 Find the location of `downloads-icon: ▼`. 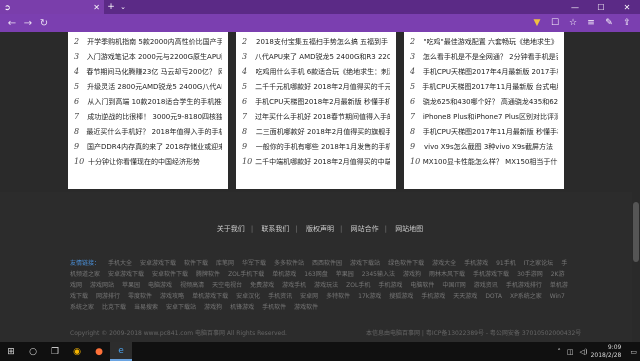

downloads-icon: ▼ is located at coordinates (537, 23).